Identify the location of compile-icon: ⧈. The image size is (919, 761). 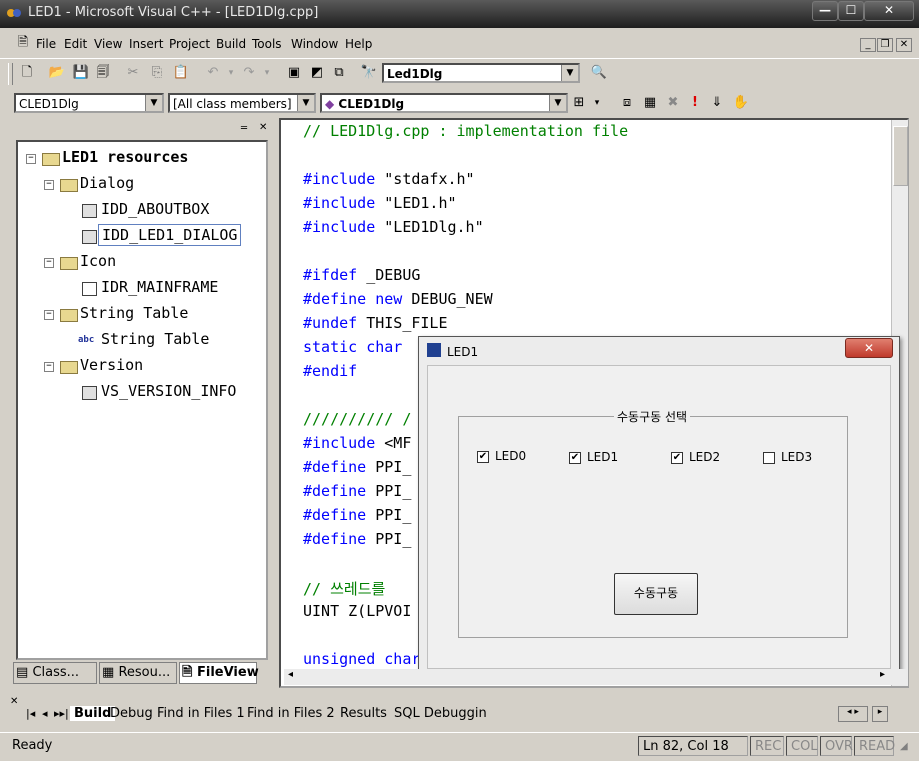
(627, 103).